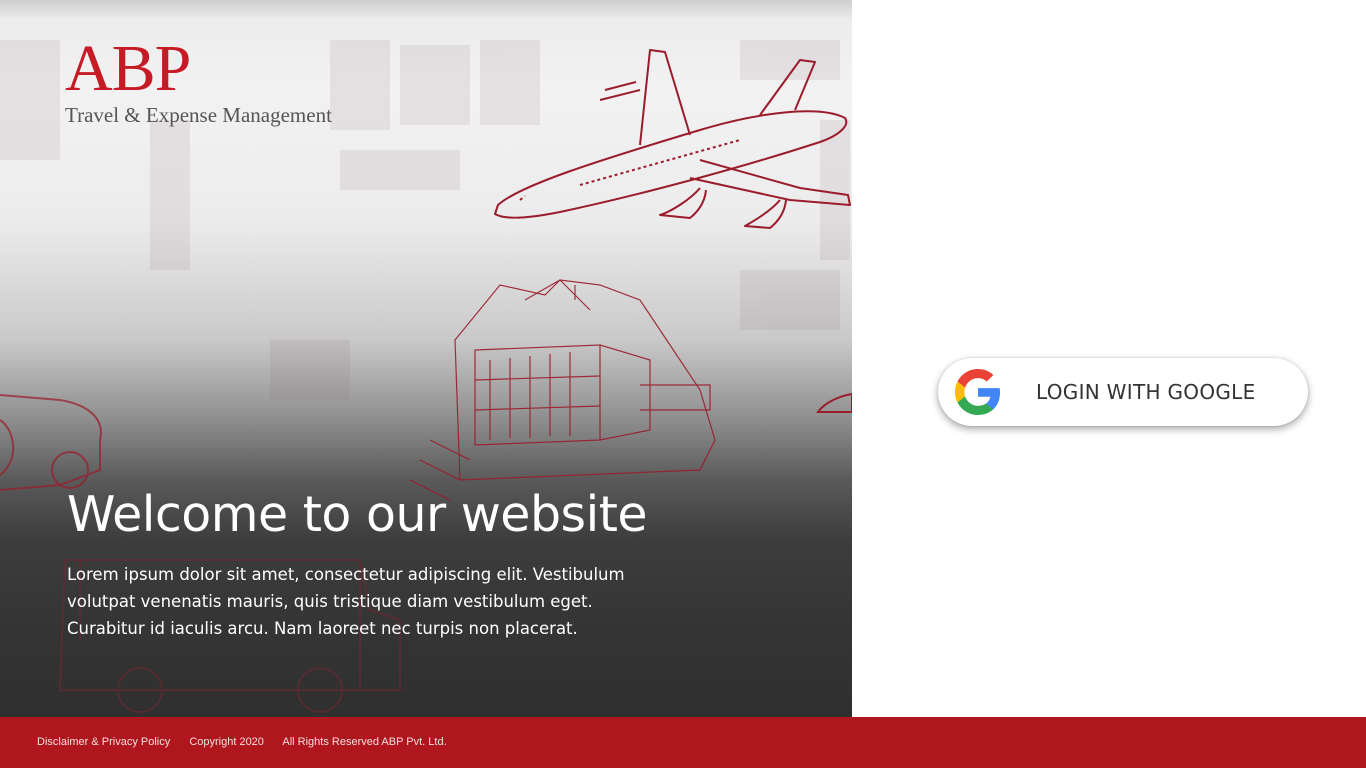  Describe the element at coordinates (1146, 392) in the screenshot. I see `login-with-google-label: LOGIN WITH GOOGLE` at that location.